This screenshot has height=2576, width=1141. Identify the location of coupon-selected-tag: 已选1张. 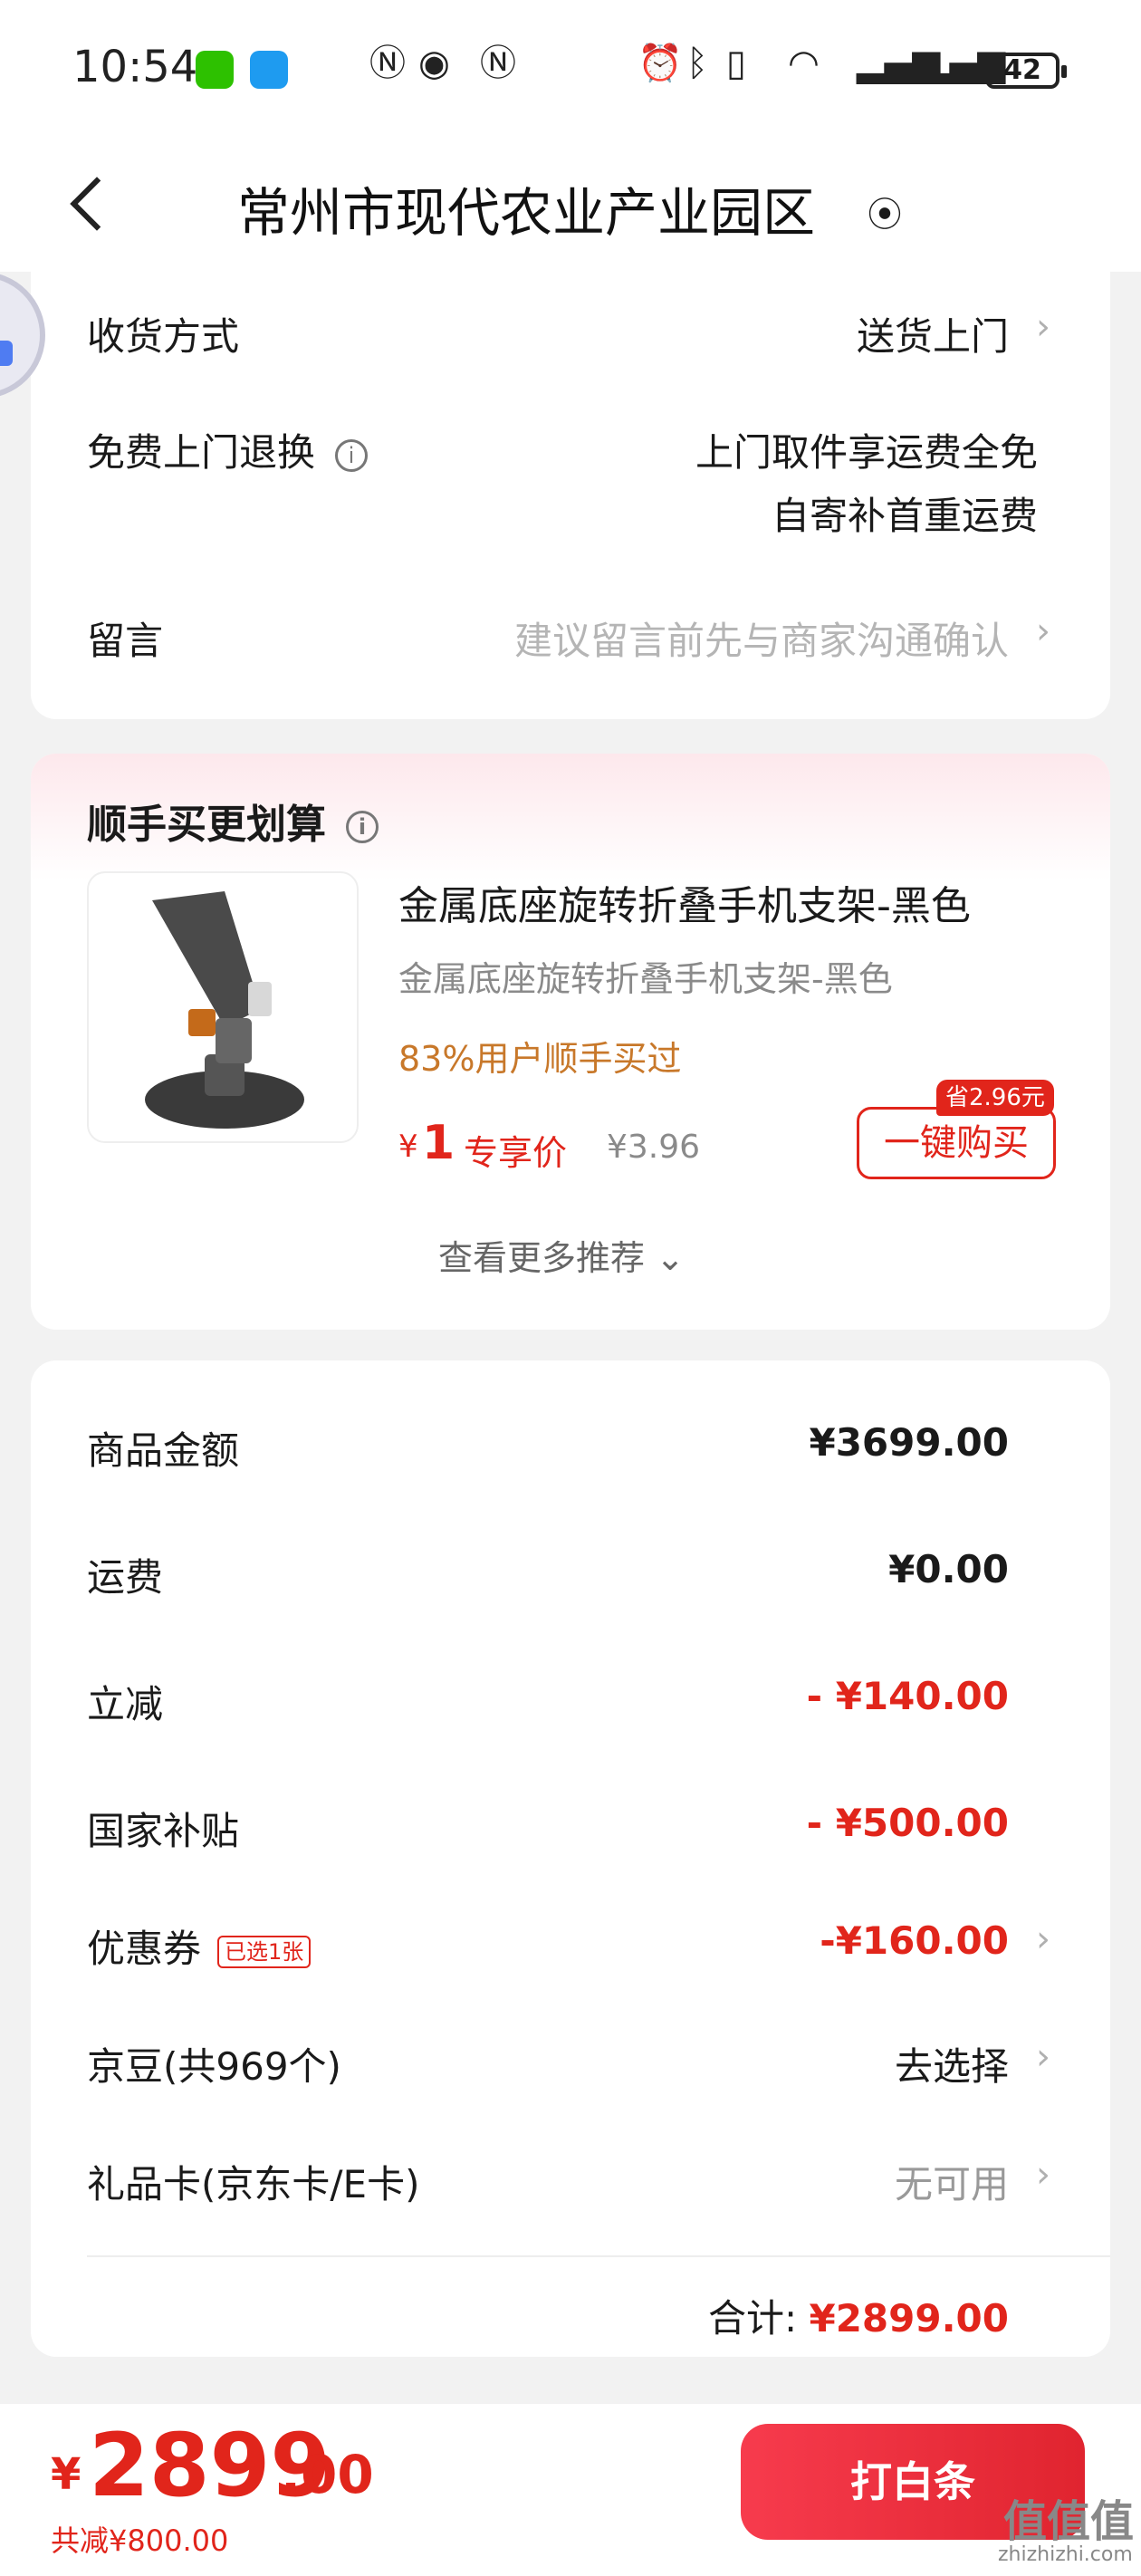
(265, 1951).